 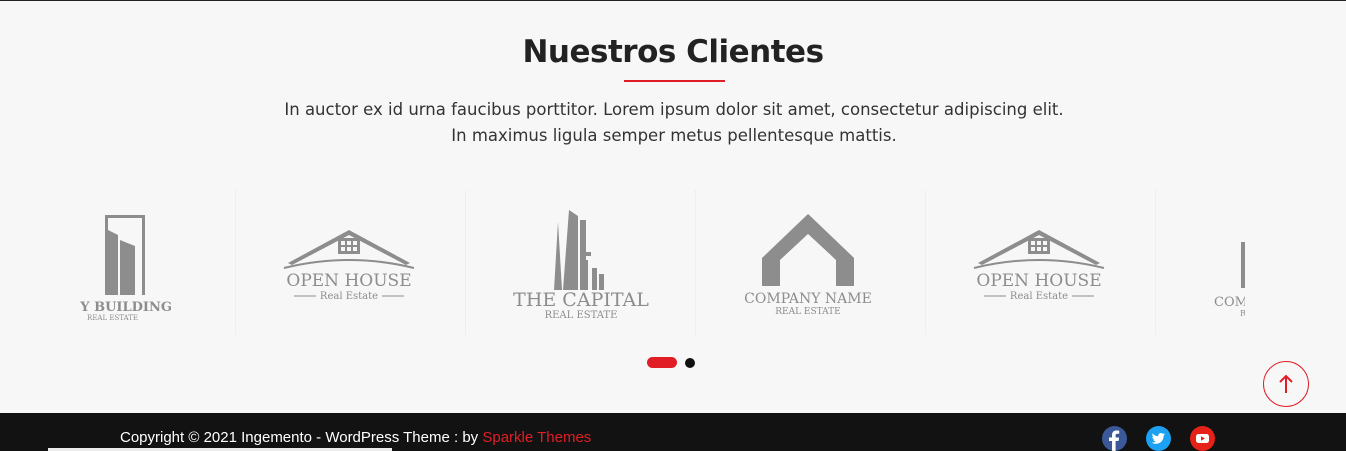 I want to click on top-border, so click(x=673, y=0).